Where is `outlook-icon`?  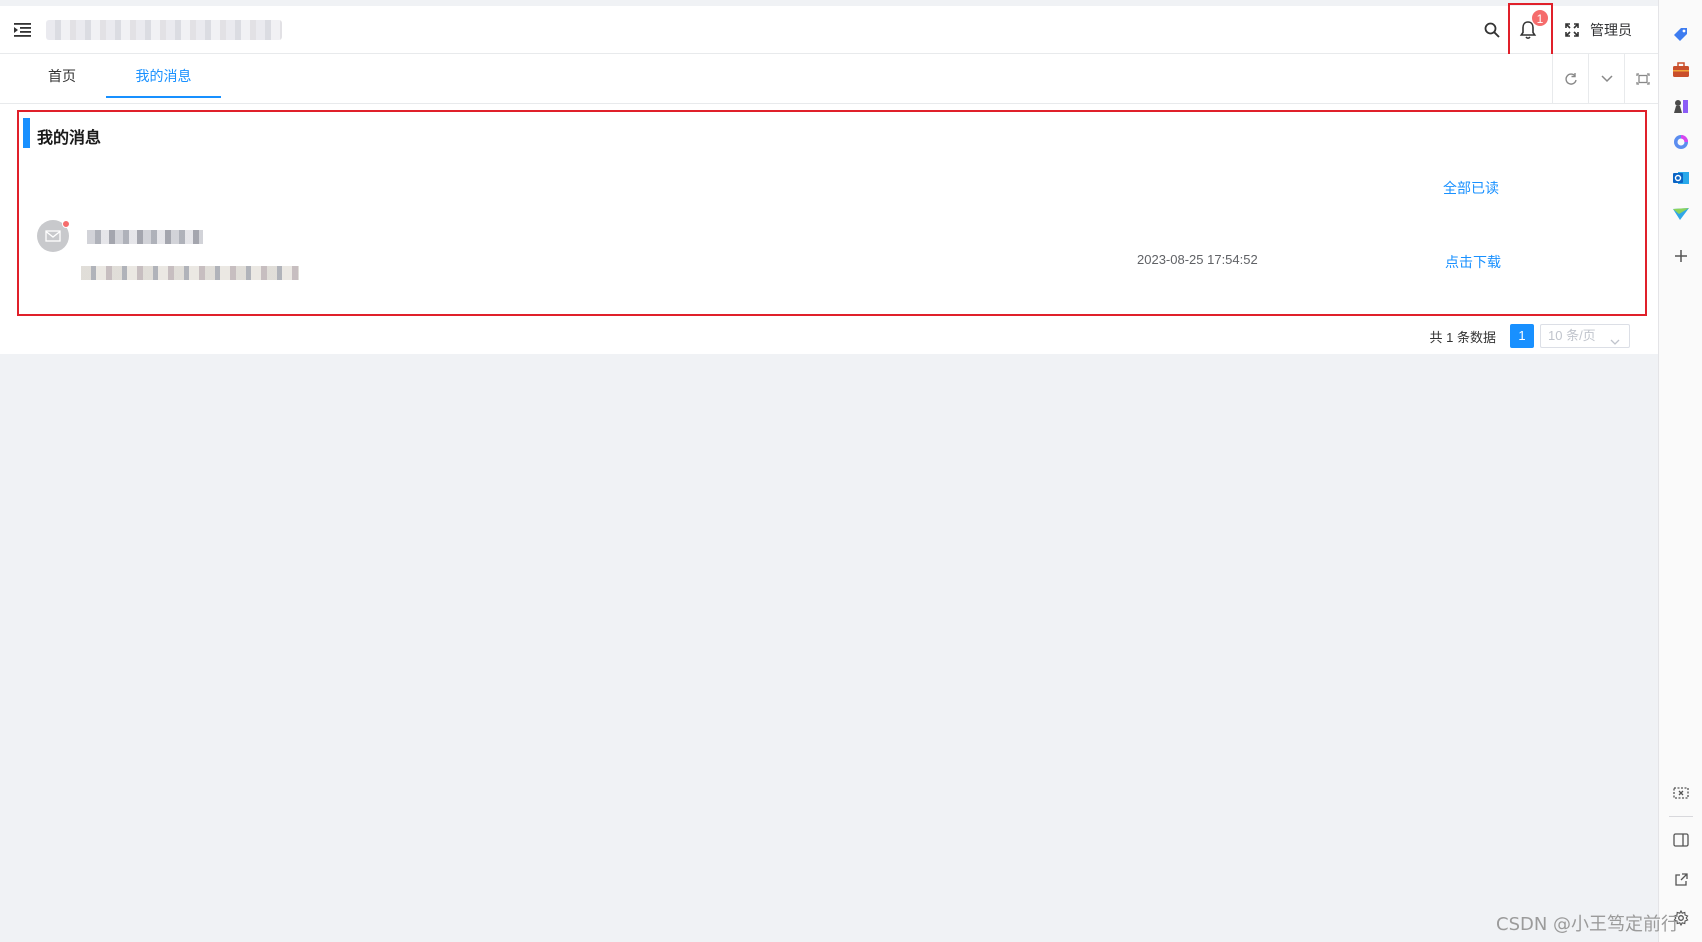 outlook-icon is located at coordinates (1681, 178).